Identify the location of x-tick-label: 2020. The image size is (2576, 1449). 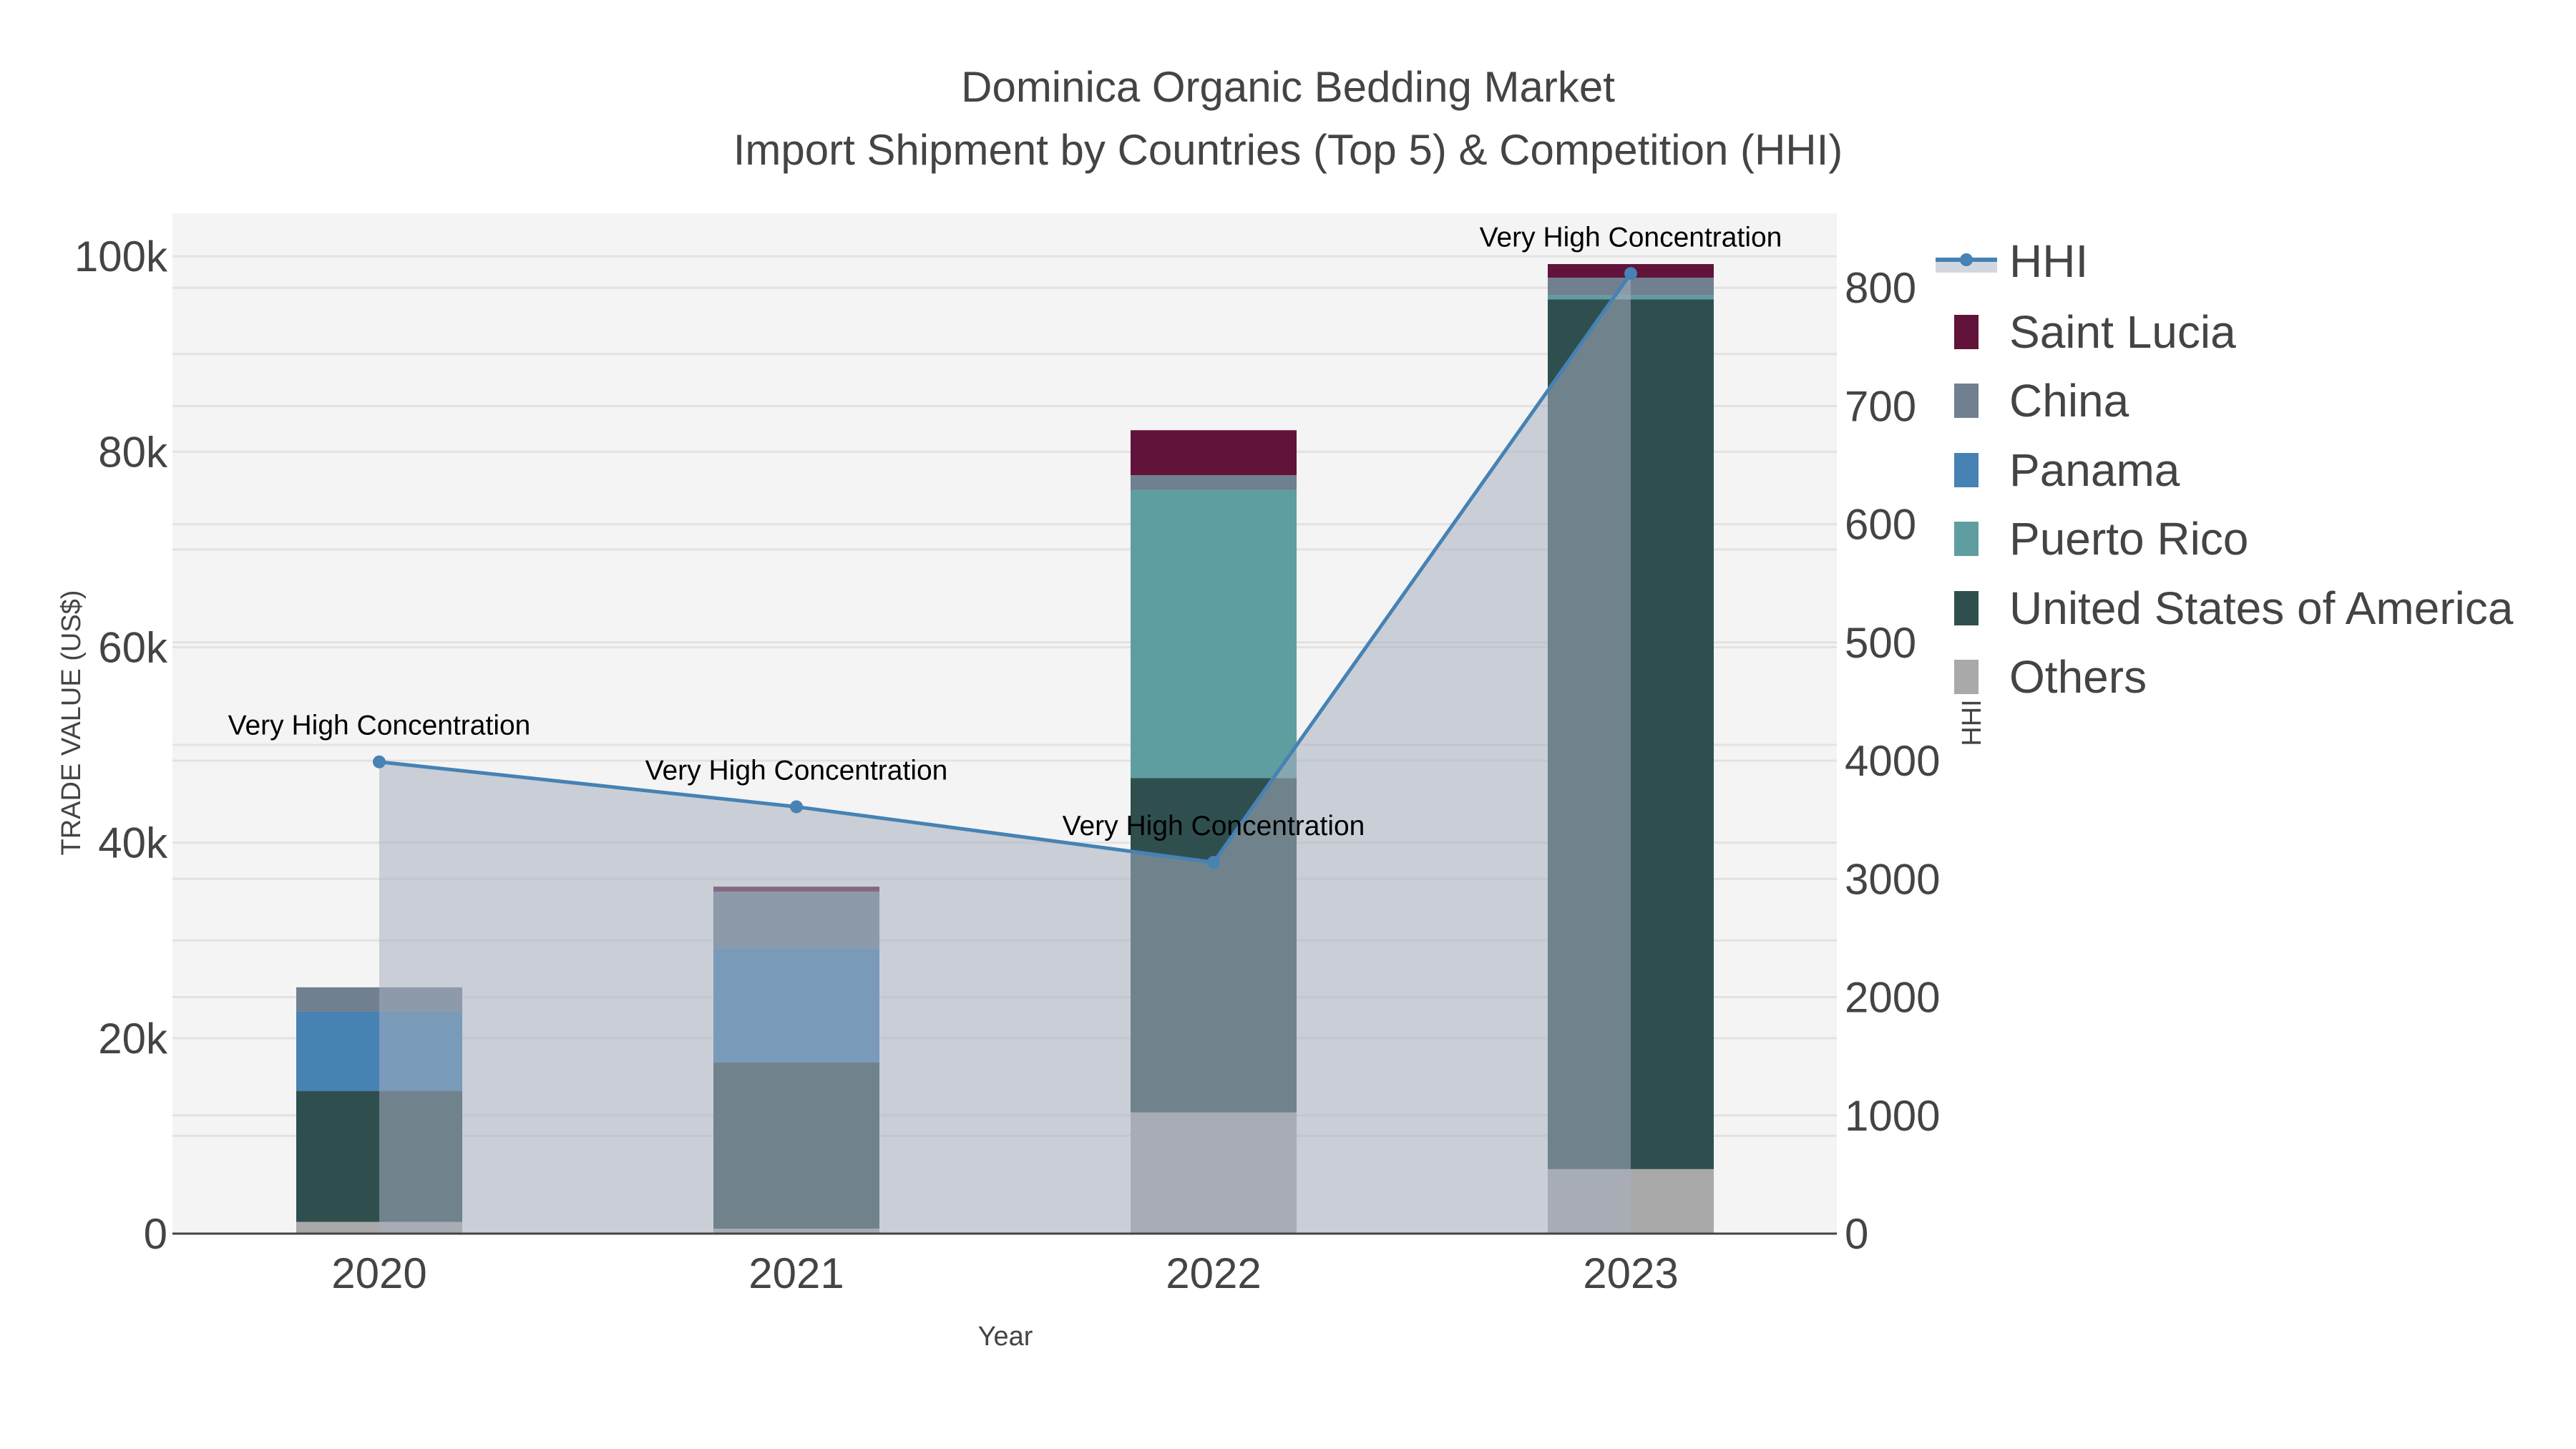
(378, 1273).